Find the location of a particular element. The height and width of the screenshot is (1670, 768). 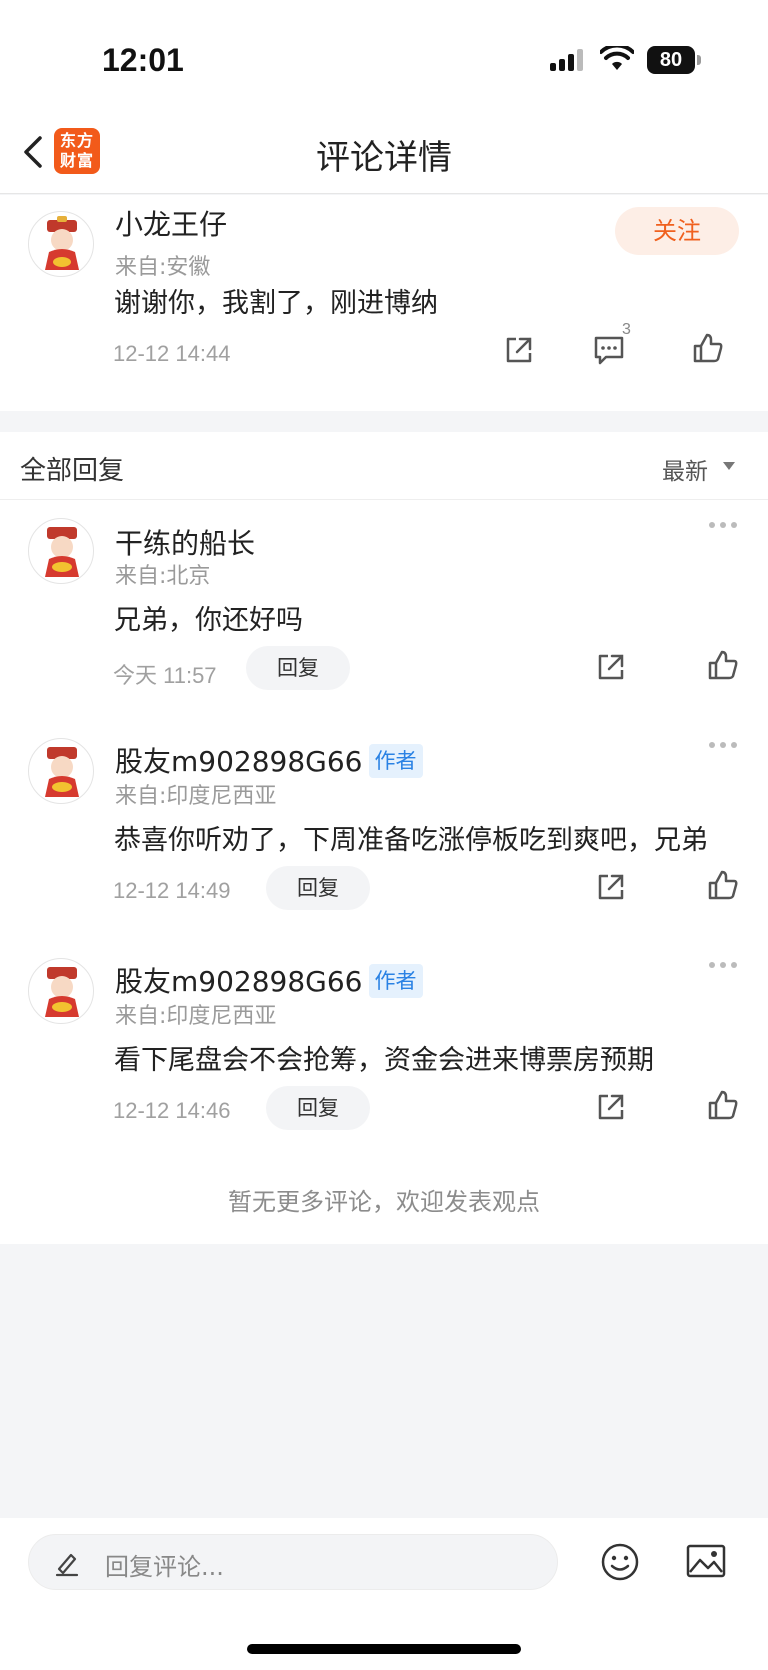

emoji-icon is located at coordinates (620, 1562).